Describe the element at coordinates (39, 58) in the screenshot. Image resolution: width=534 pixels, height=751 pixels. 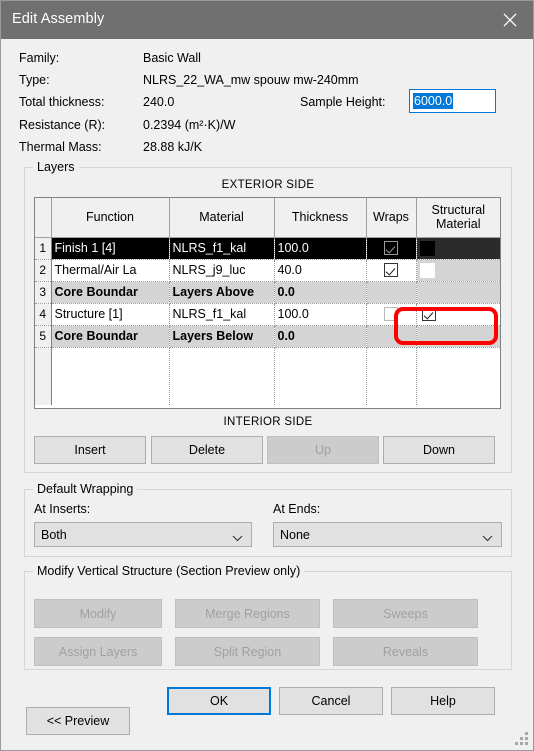
I see `family-label: Family:` at that location.